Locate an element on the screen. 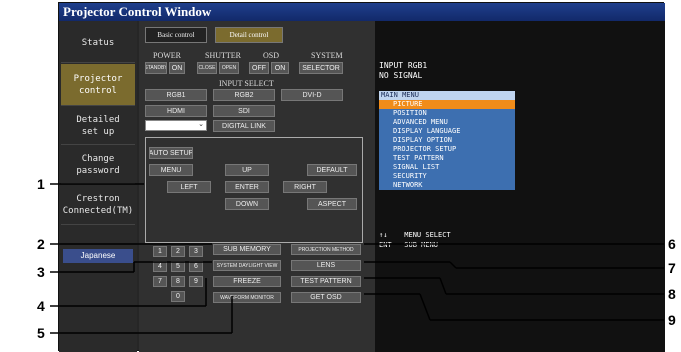 Image resolution: width=681 pixels, height=352 pixels. window-title: Projector Control Window is located at coordinates (362, 12).